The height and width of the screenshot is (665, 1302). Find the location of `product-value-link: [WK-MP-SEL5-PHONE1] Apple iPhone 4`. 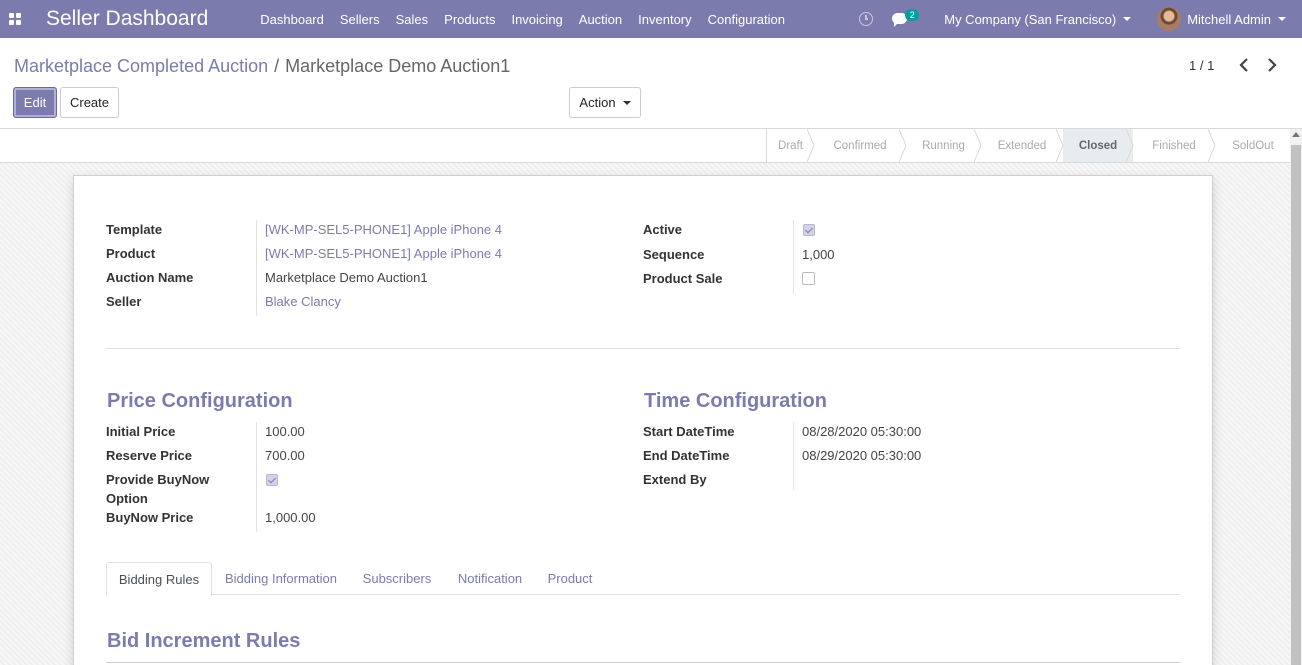

product-value-link: [WK-MP-SEL5-PHONE1] Apple iPhone 4 is located at coordinates (383, 253).